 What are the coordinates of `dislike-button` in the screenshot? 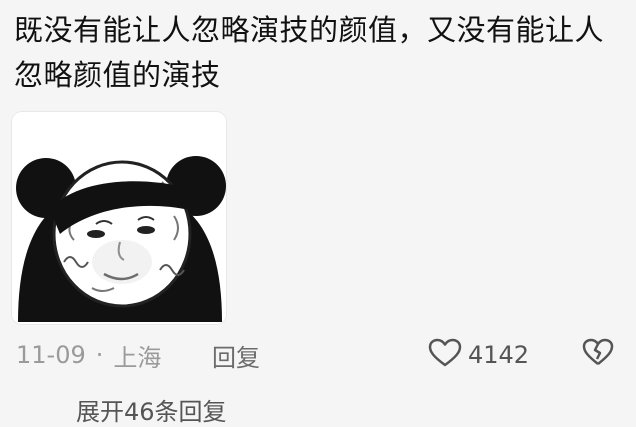 It's located at (598, 354).